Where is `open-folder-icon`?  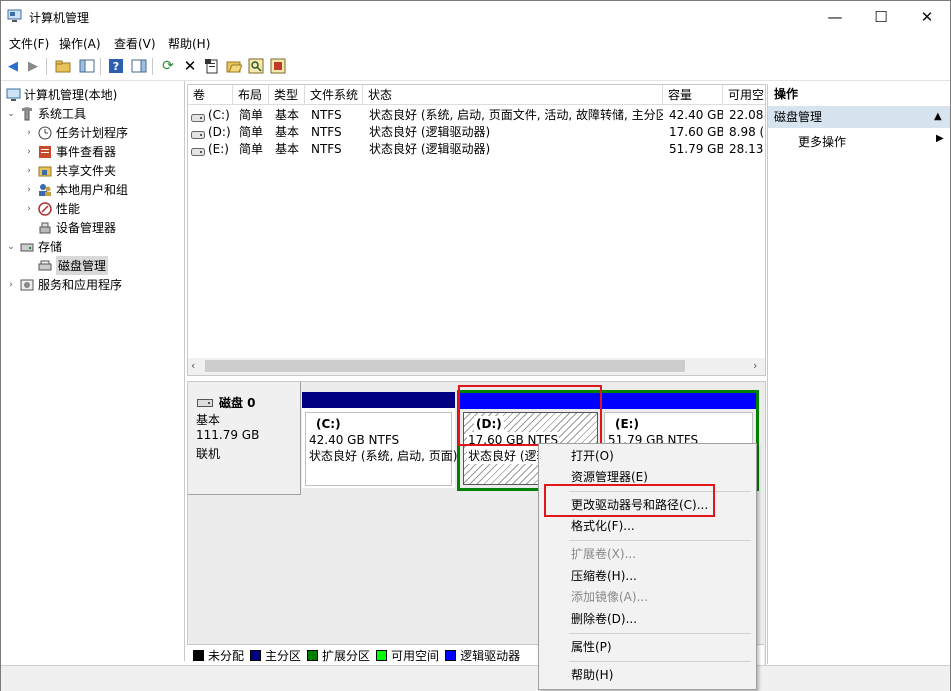 open-folder-icon is located at coordinates (234, 66).